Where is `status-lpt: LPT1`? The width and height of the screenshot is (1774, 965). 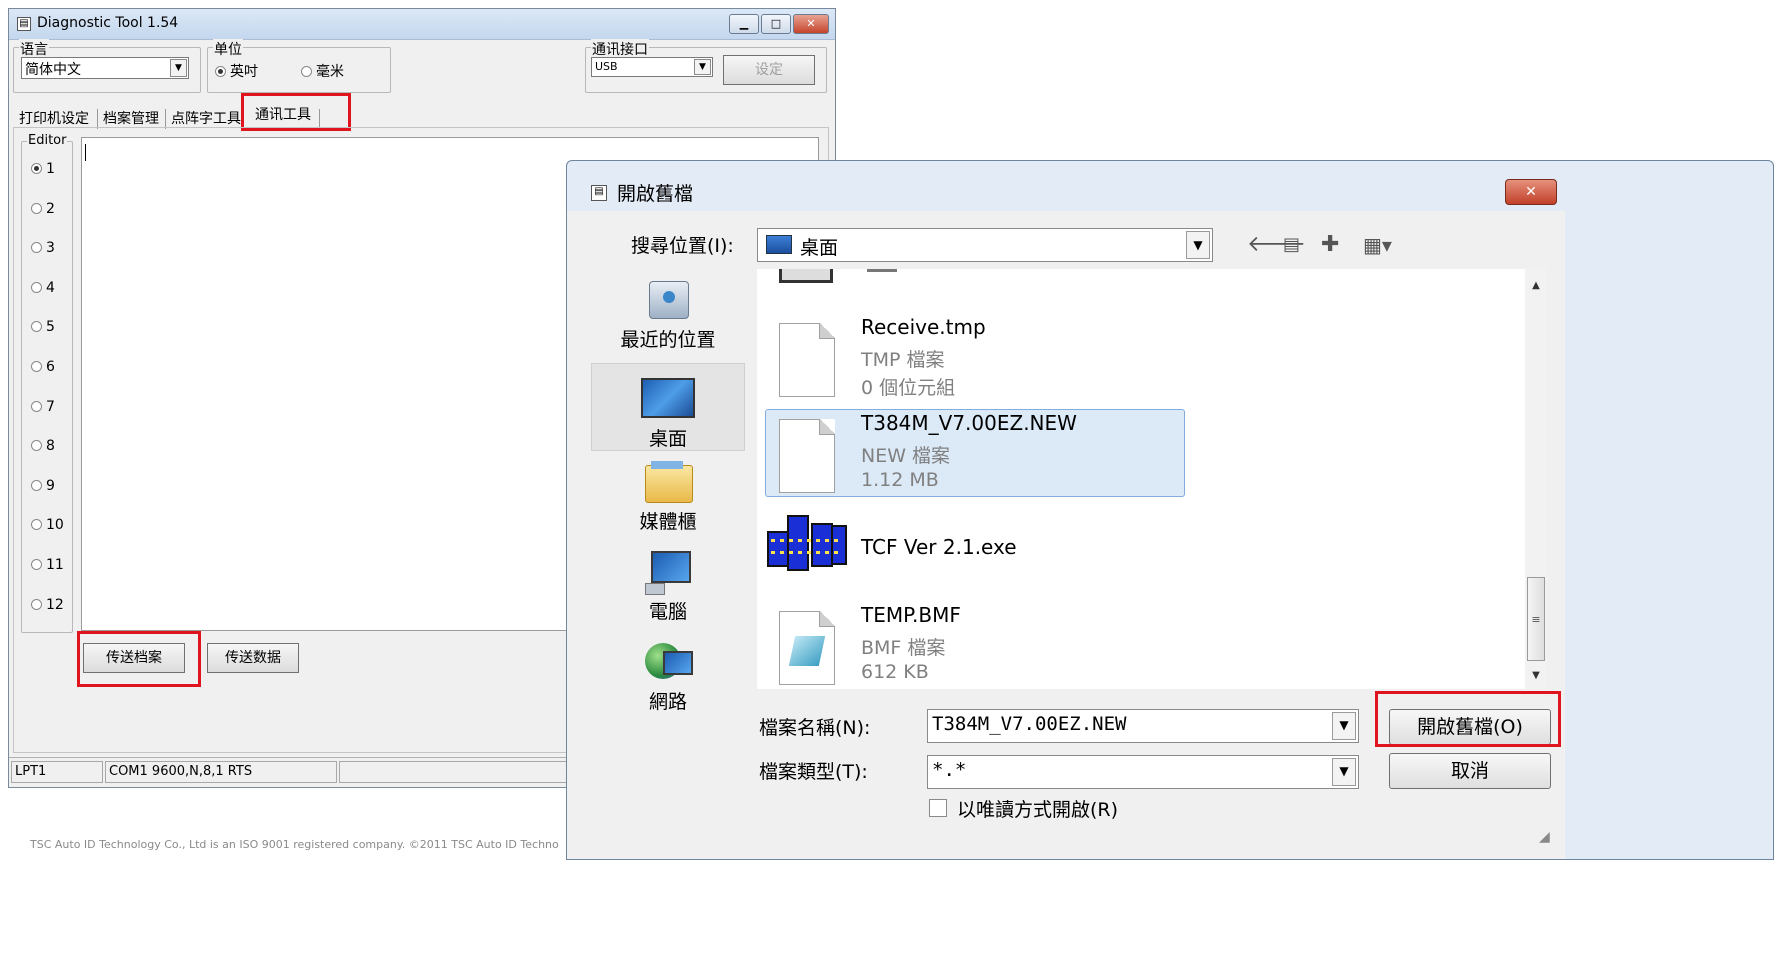
status-lpt: LPT1 is located at coordinates (57, 772).